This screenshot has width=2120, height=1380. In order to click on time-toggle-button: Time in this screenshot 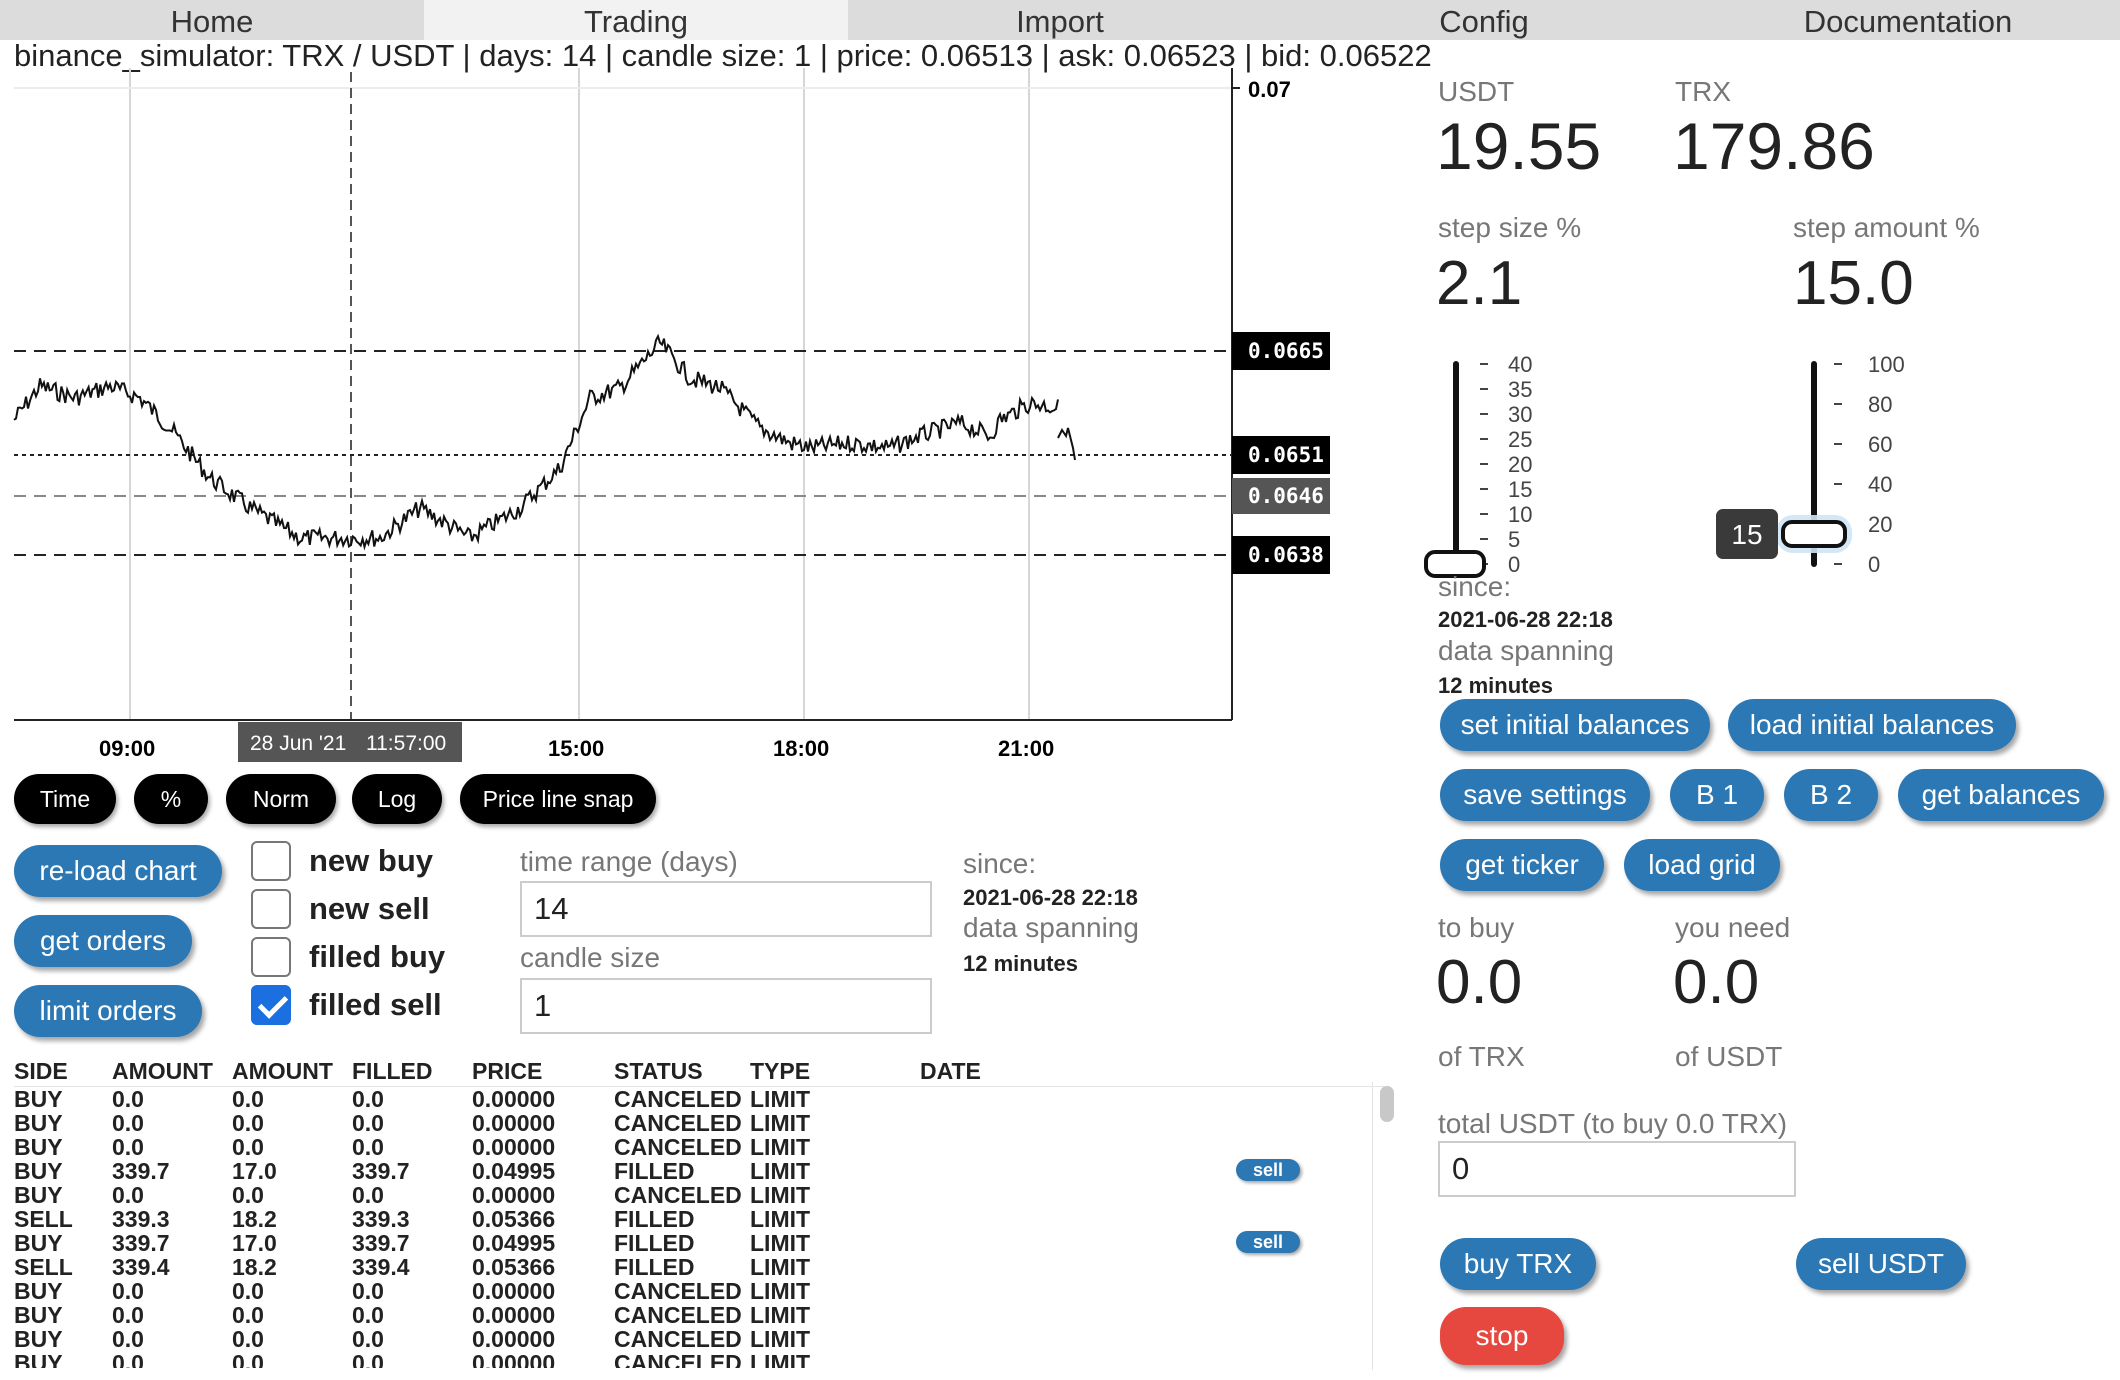, I will do `click(65, 799)`.